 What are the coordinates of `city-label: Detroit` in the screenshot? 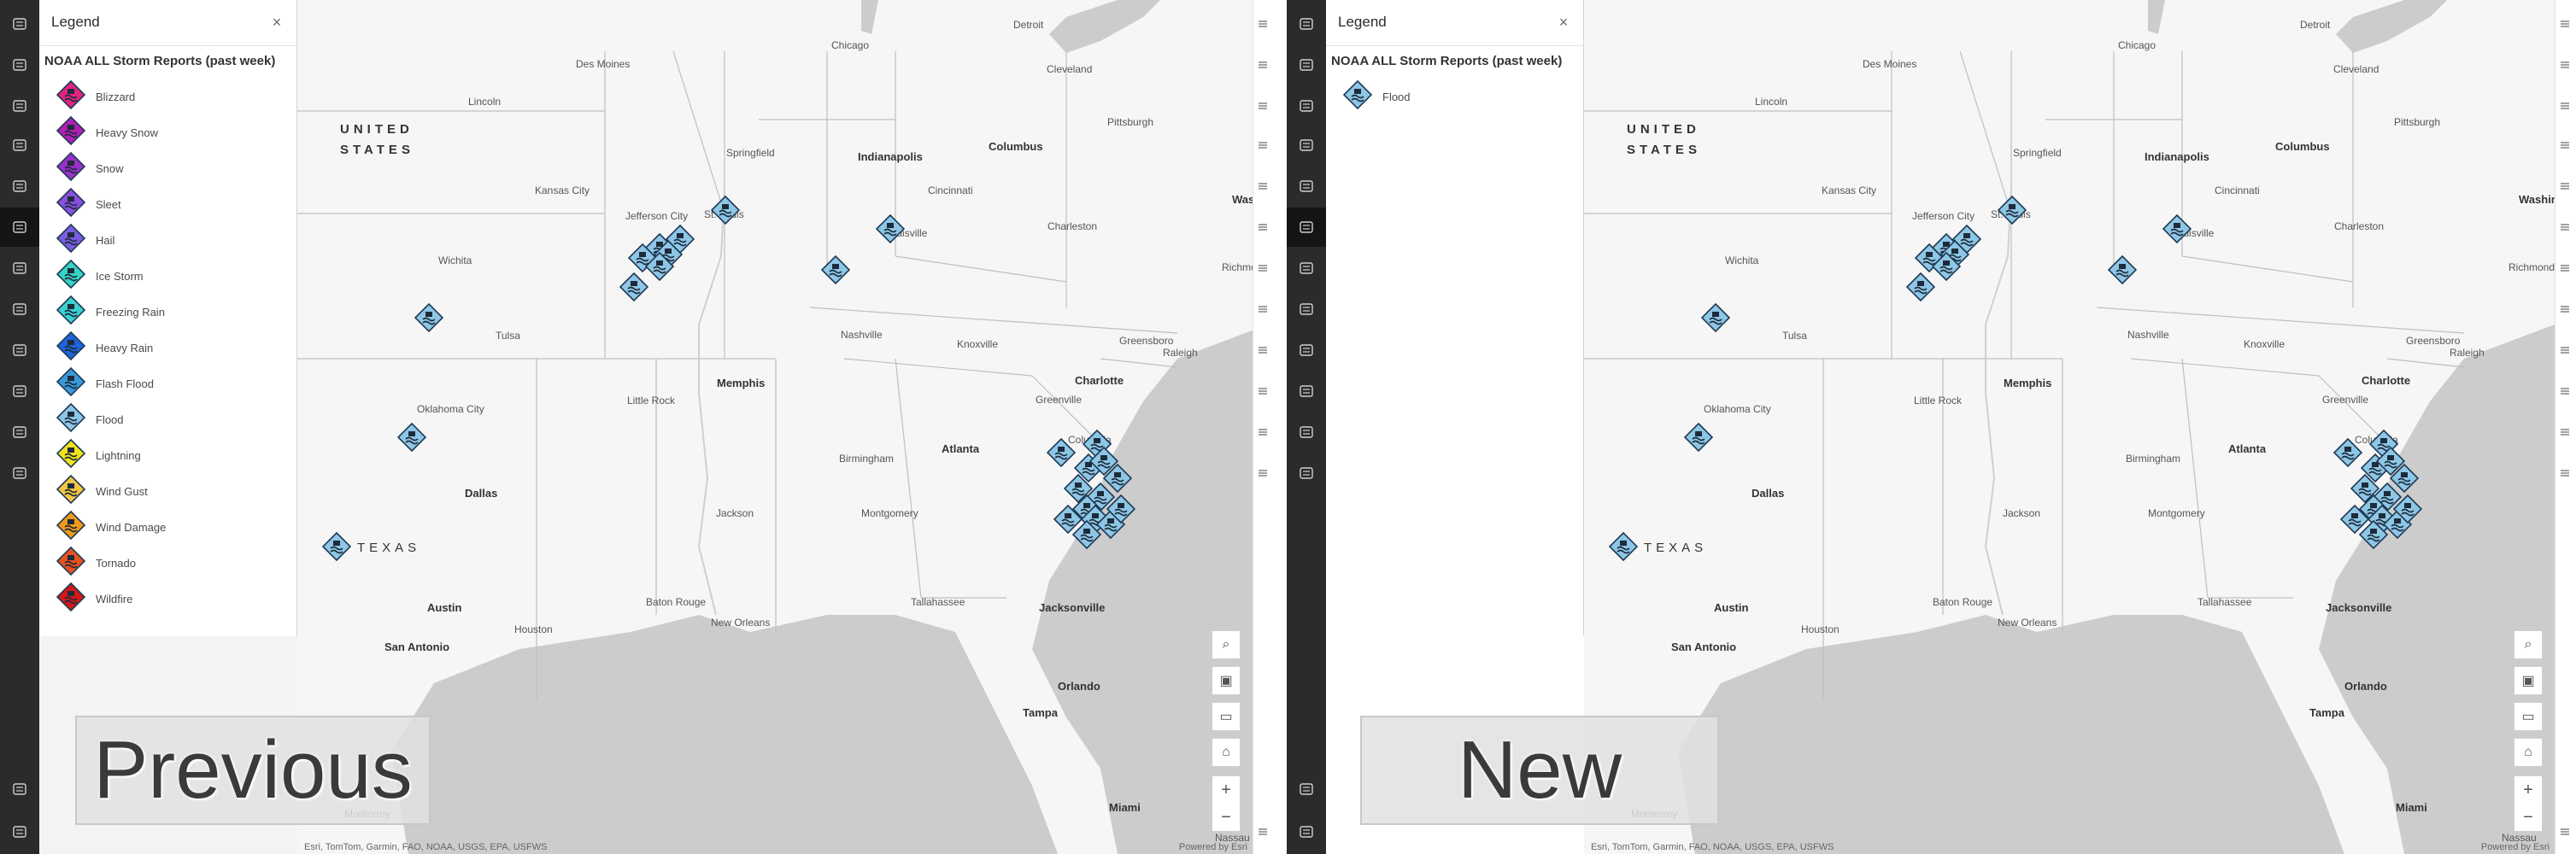 It's located at (1028, 25).